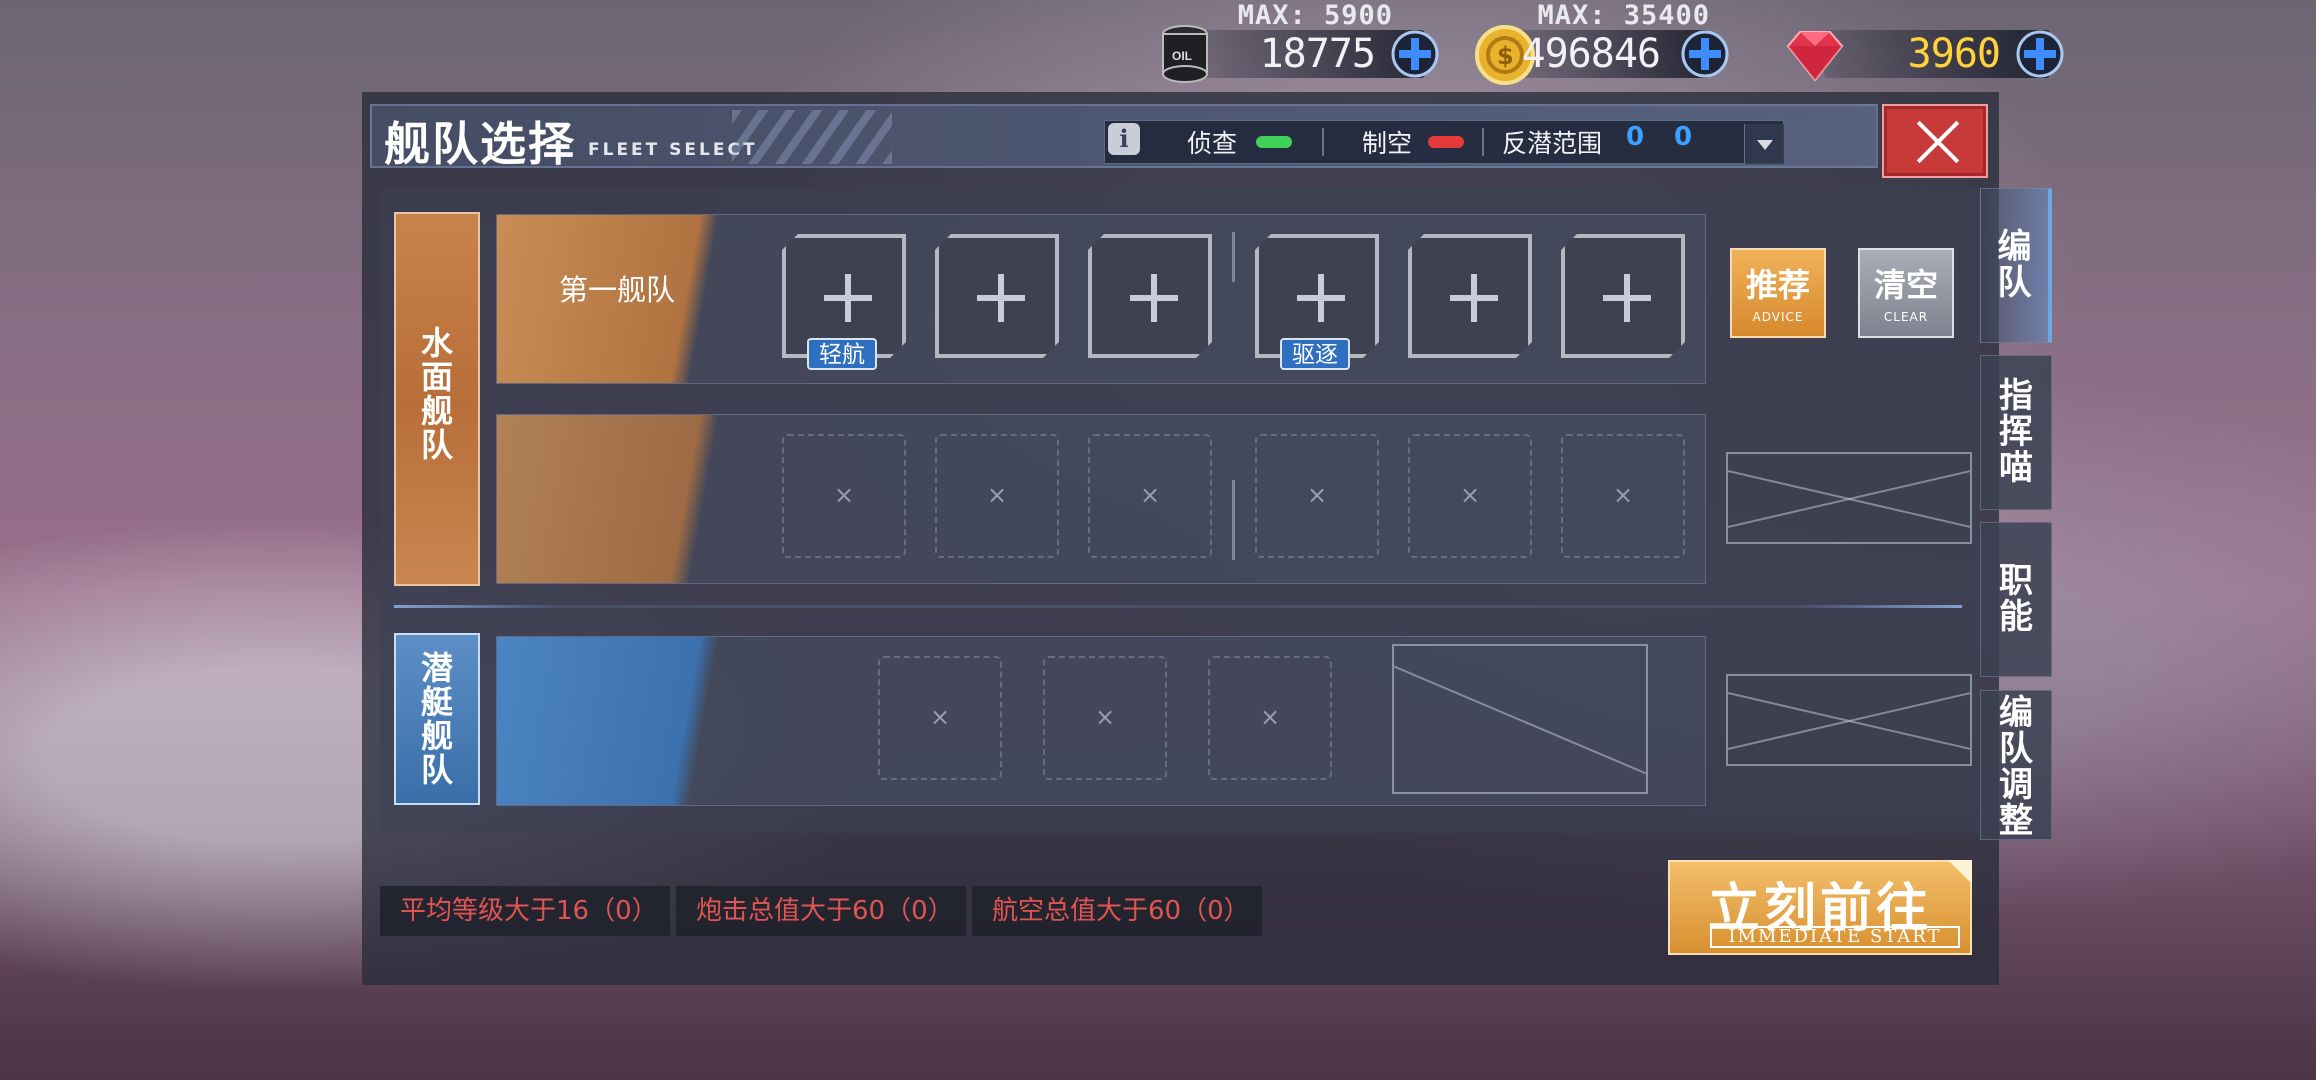  I want to click on condition-firepower: 炮击总值大于60（0）, so click(821, 911).